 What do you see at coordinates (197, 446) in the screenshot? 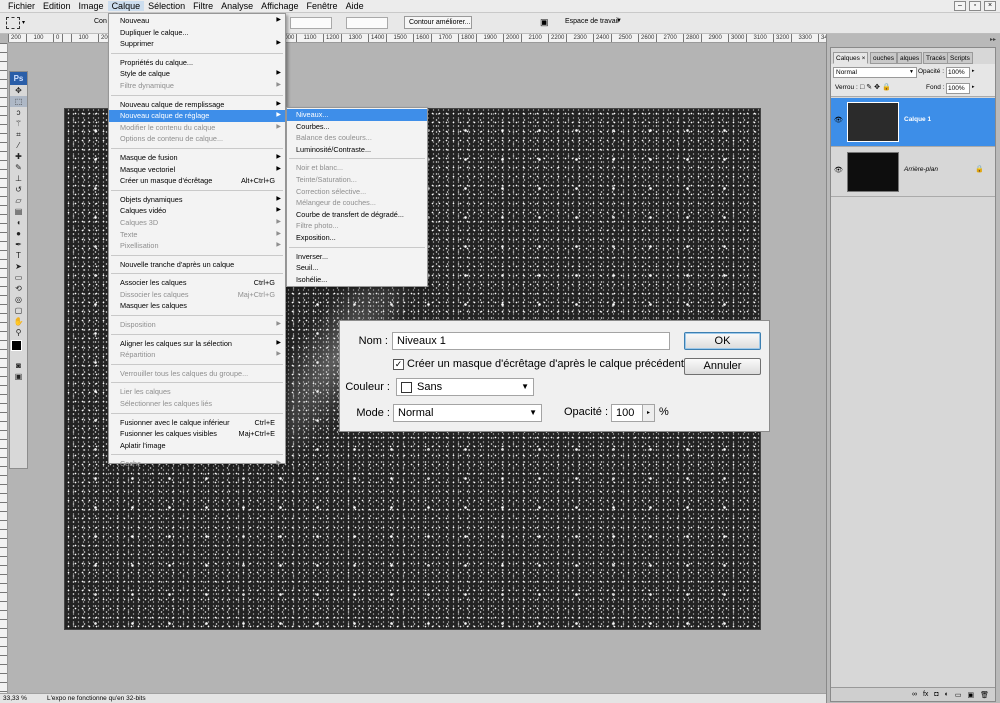
I see `menu-item-aplatir-l-image: Aplatir l'image` at bounding box center [197, 446].